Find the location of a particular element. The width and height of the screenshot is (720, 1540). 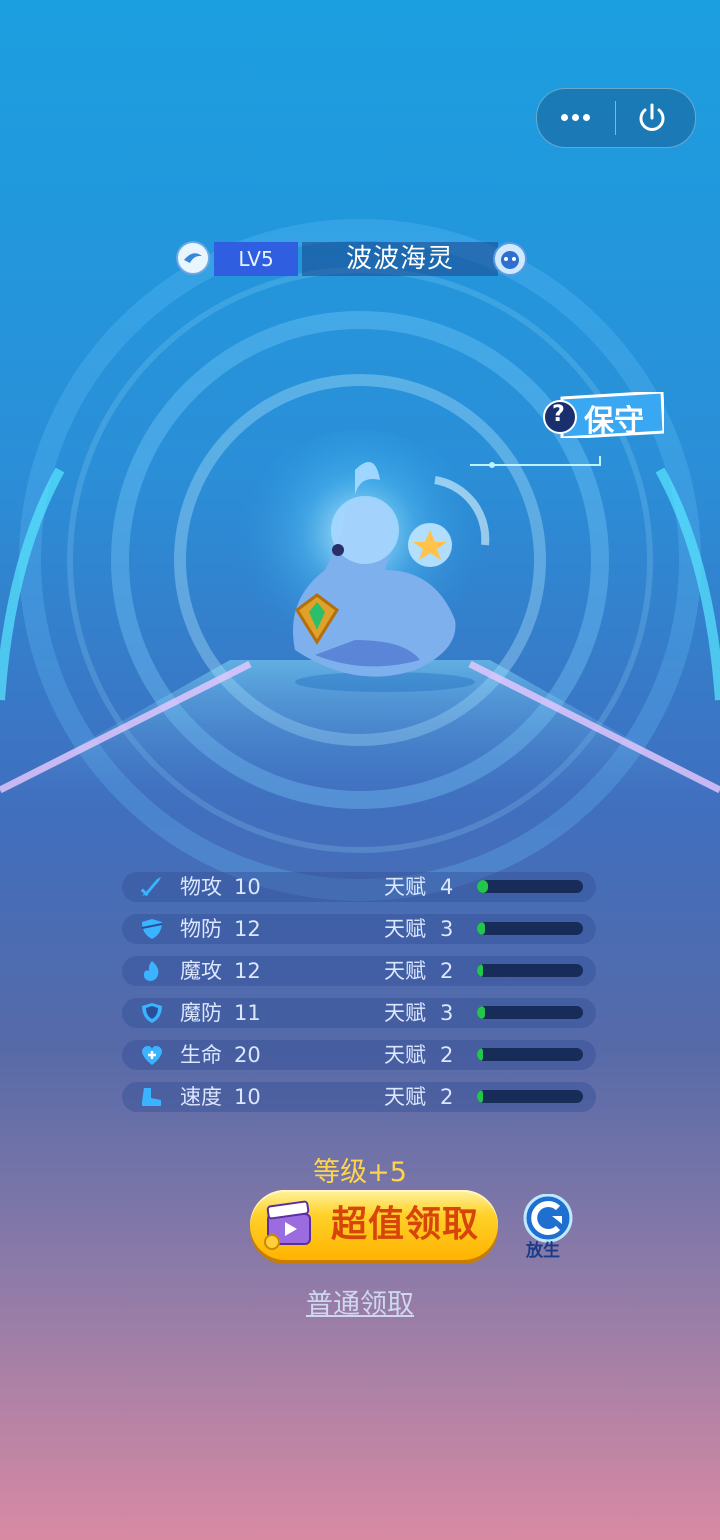

premium-claim-button: 超值领取 is located at coordinates (374, 1225).